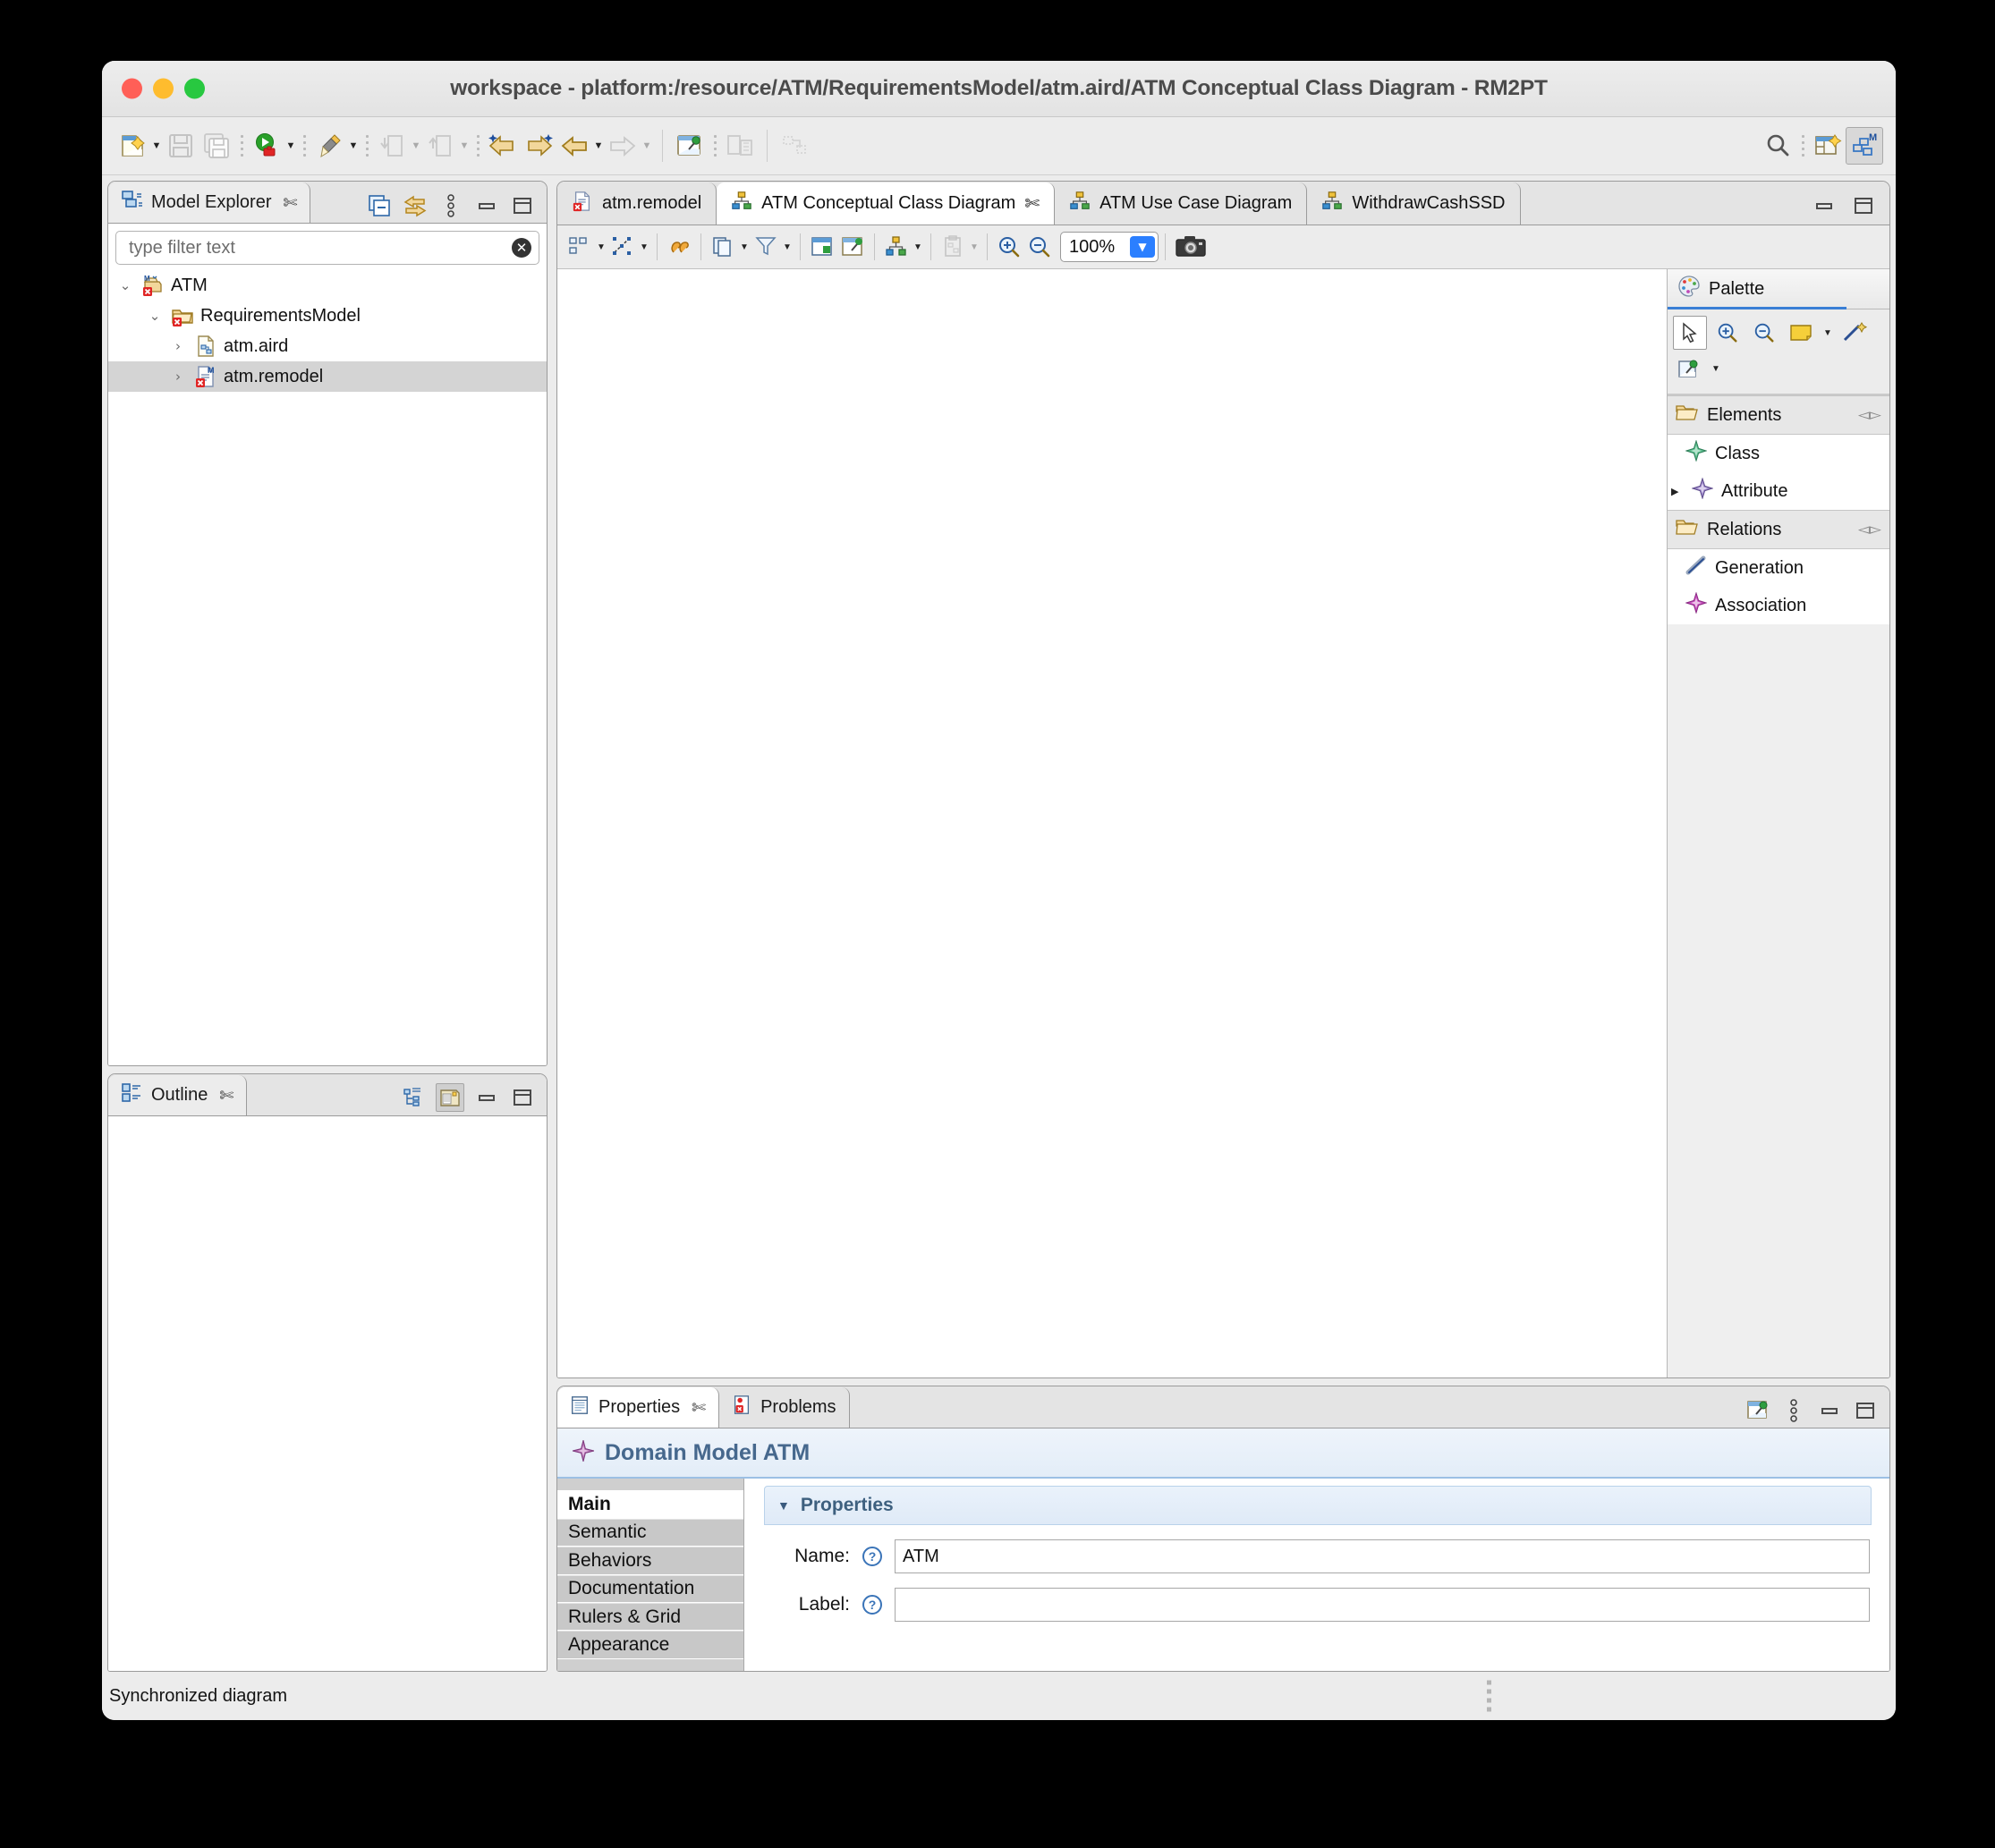  What do you see at coordinates (1142, 247) in the screenshot?
I see `chevron-down-icon: ▼` at bounding box center [1142, 247].